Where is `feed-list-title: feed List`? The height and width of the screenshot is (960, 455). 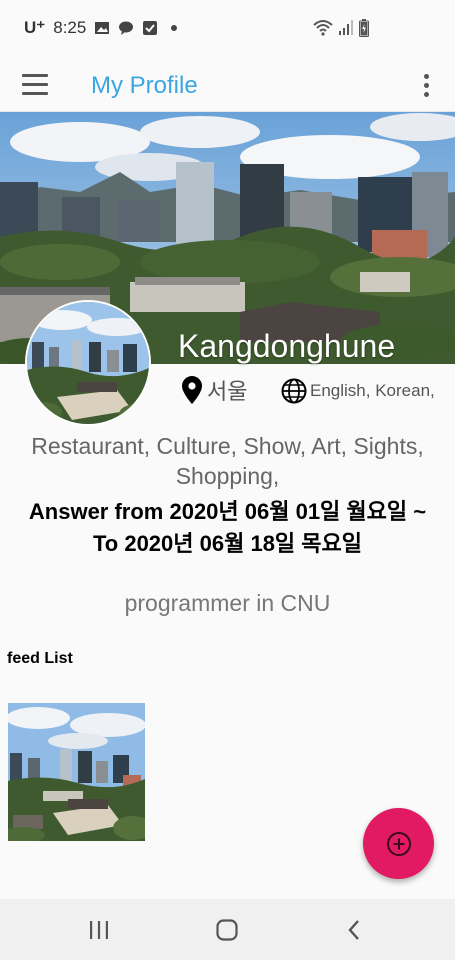 feed-list-title: feed List is located at coordinates (40, 658).